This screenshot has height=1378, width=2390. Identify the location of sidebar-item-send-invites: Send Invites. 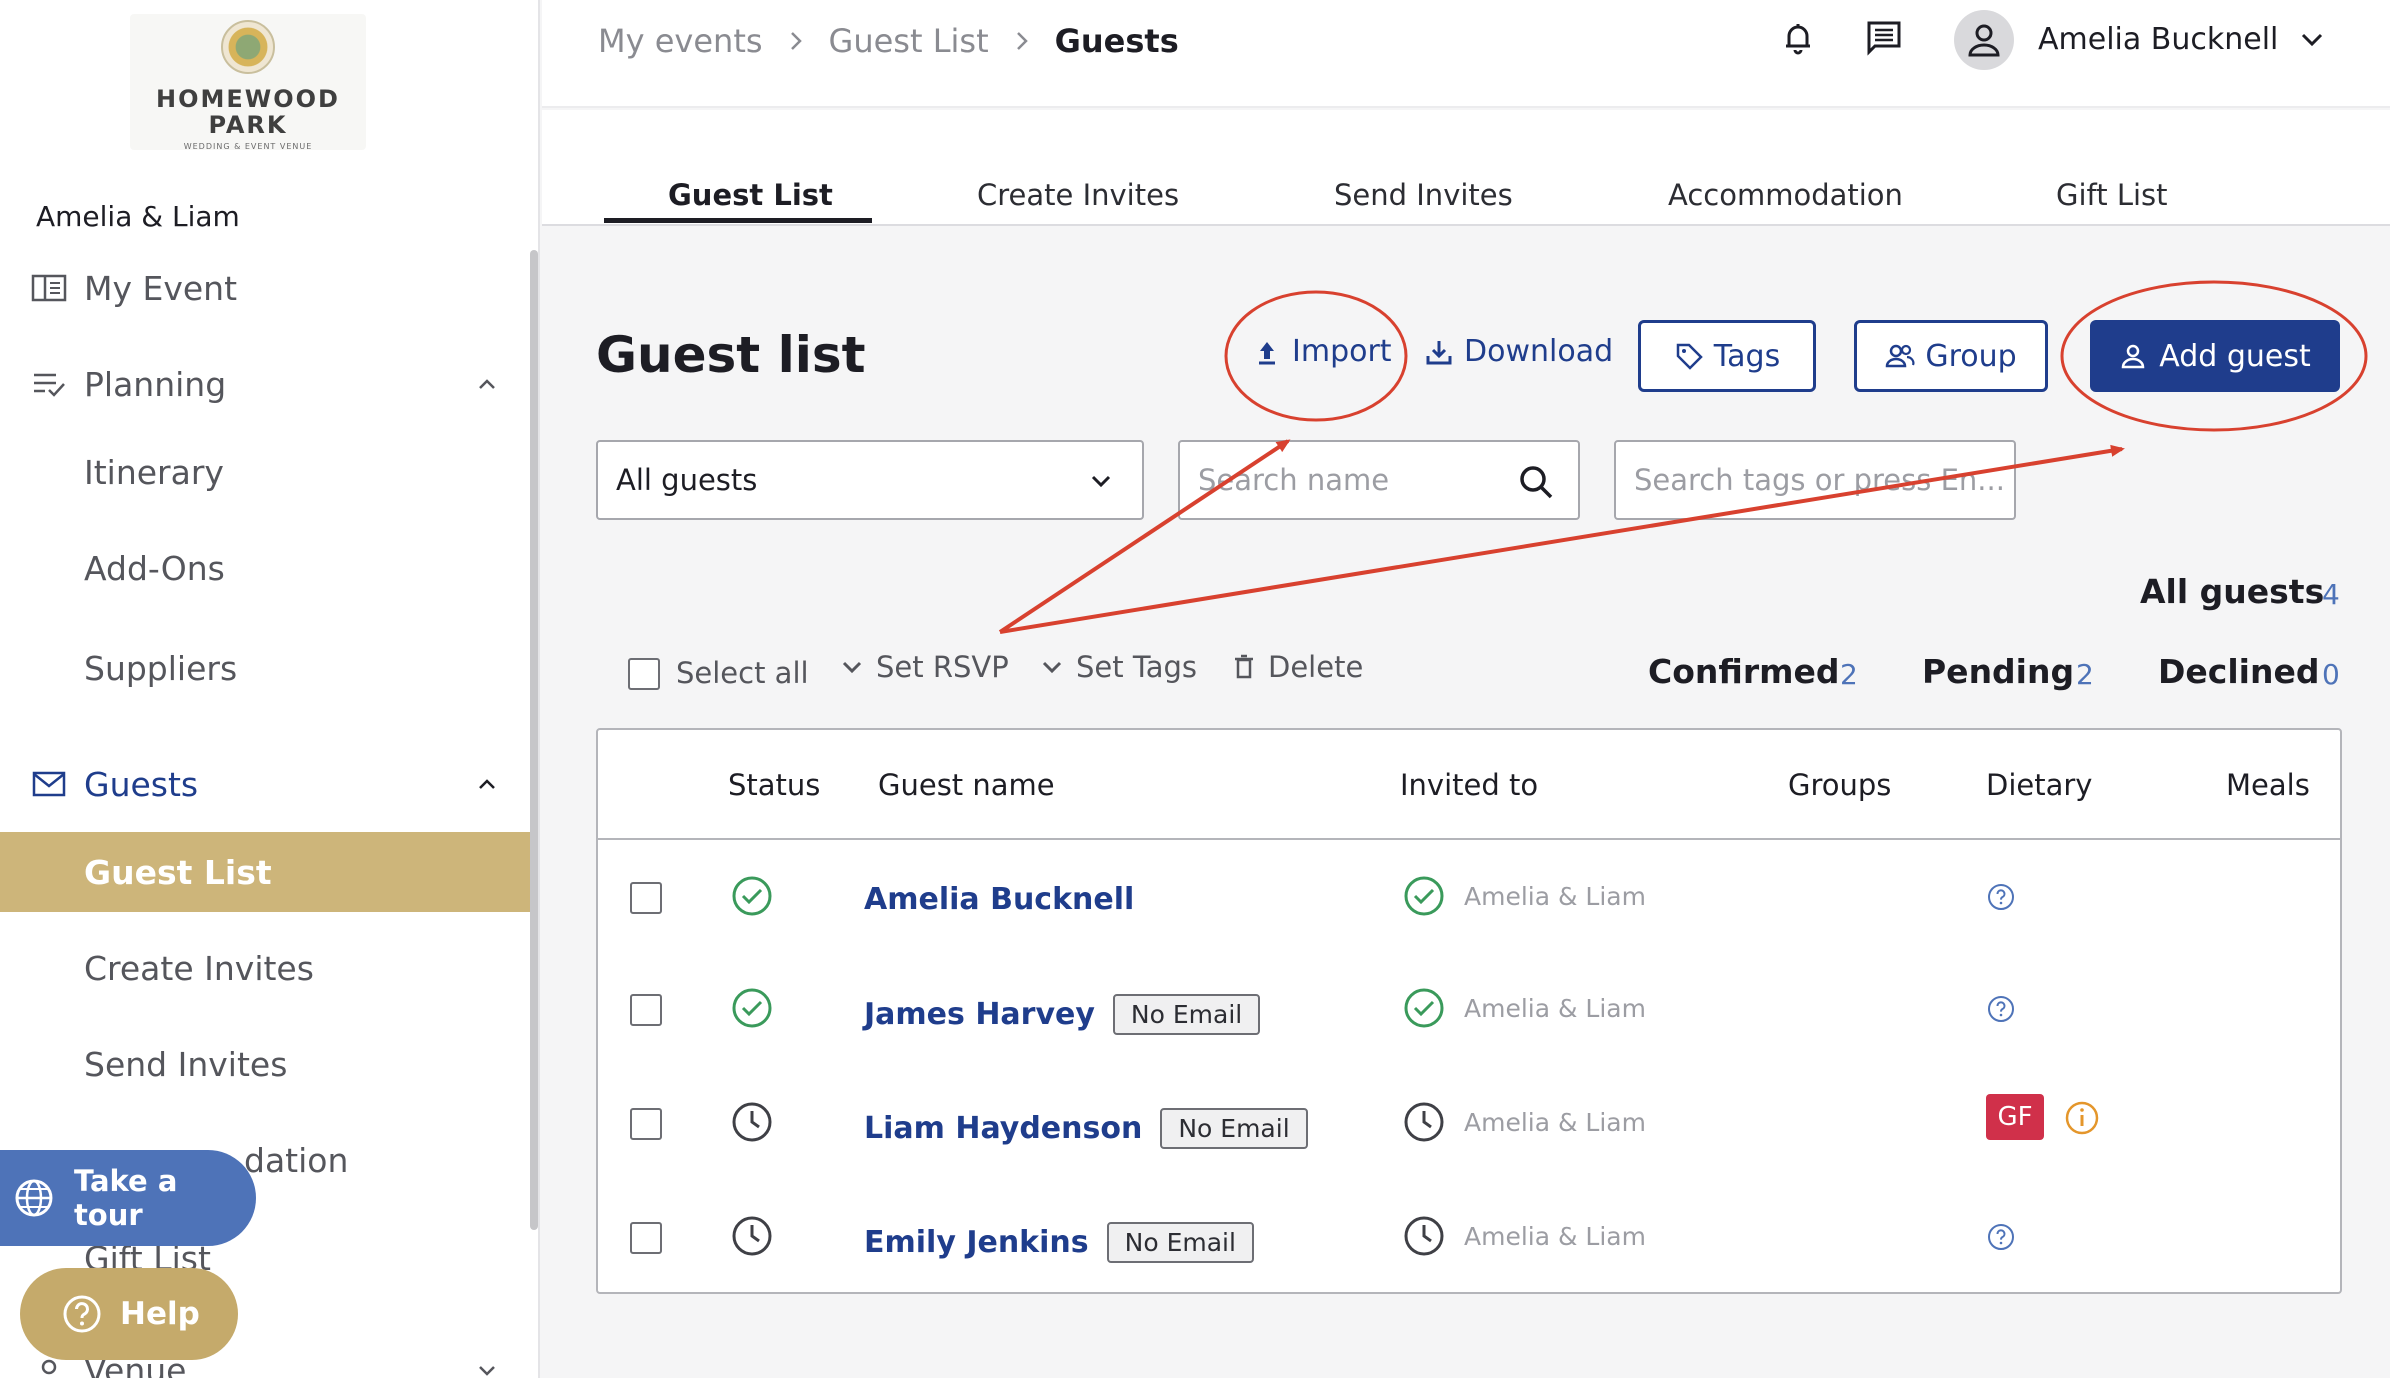
(265, 1064).